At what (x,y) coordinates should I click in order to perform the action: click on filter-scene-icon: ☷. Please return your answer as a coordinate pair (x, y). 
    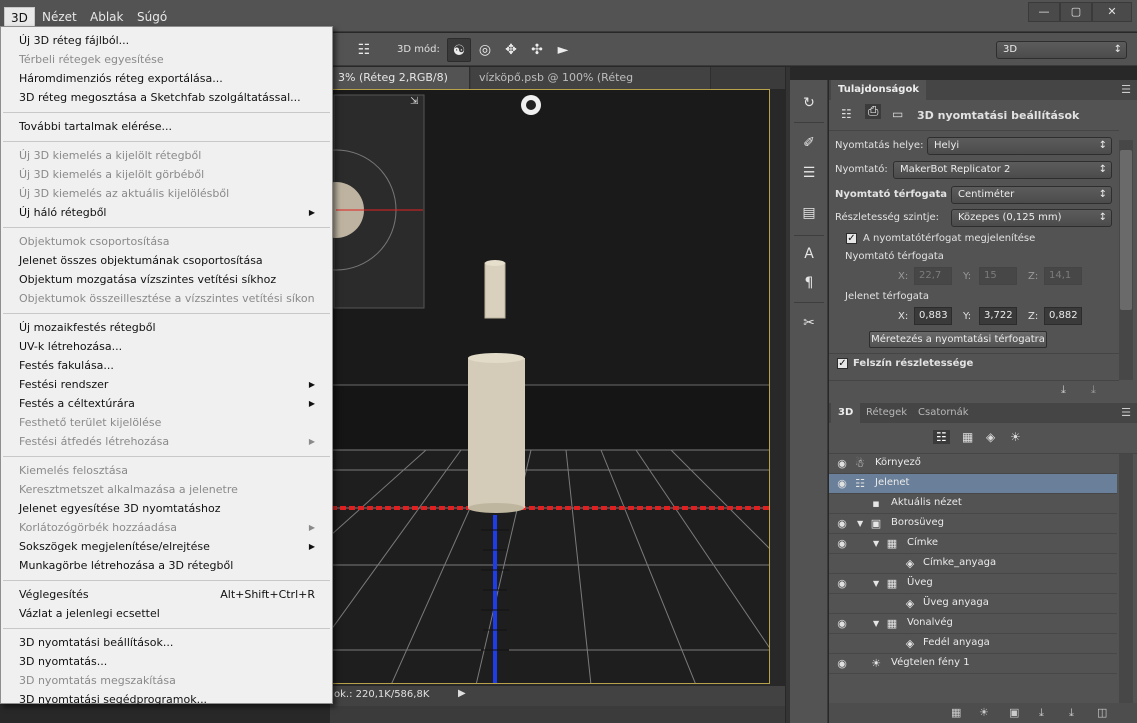
    Looking at the image, I should click on (941, 437).